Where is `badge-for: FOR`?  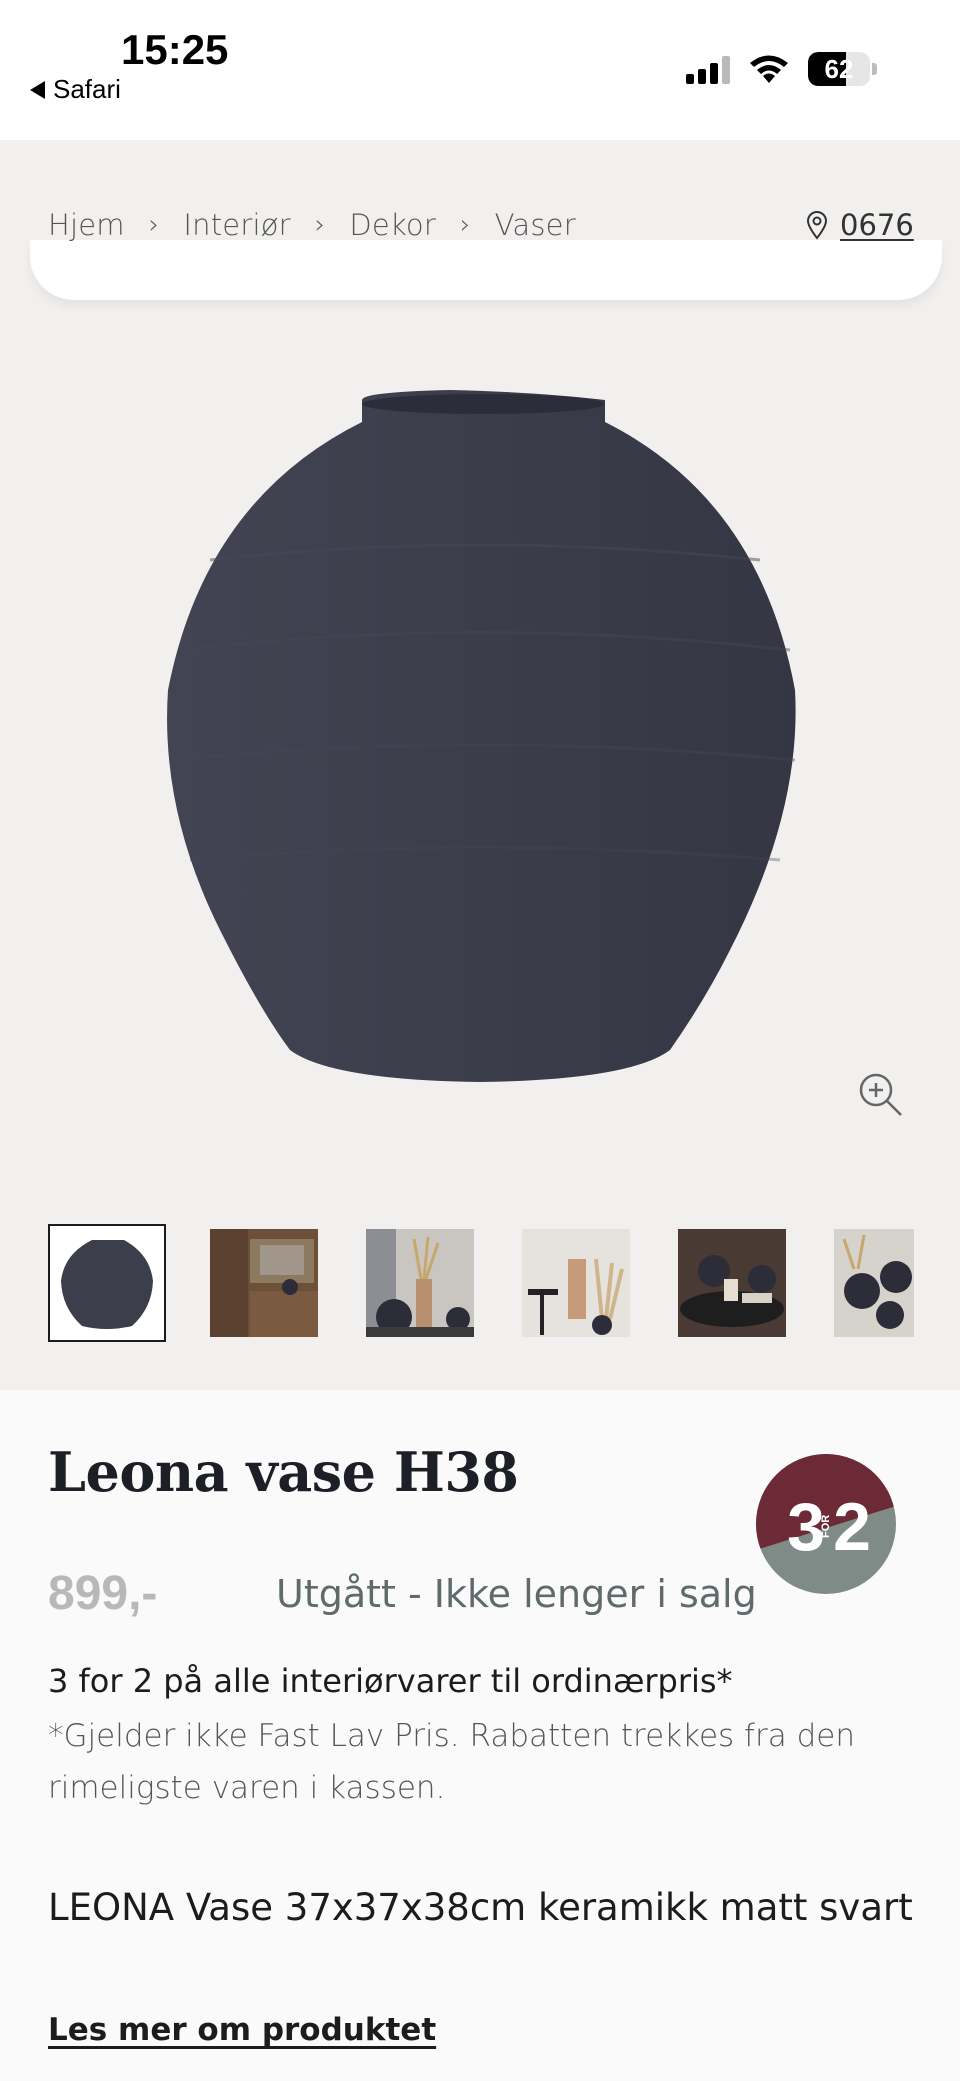 badge-for: FOR is located at coordinates (826, 1526).